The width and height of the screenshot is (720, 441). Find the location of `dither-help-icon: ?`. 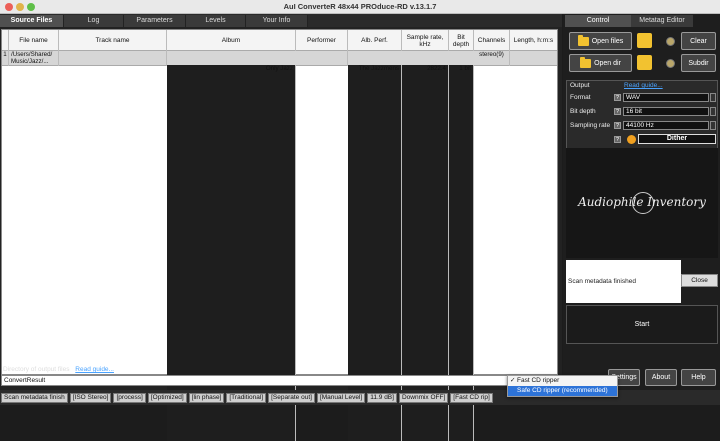

dither-help-icon: ? is located at coordinates (617, 139).